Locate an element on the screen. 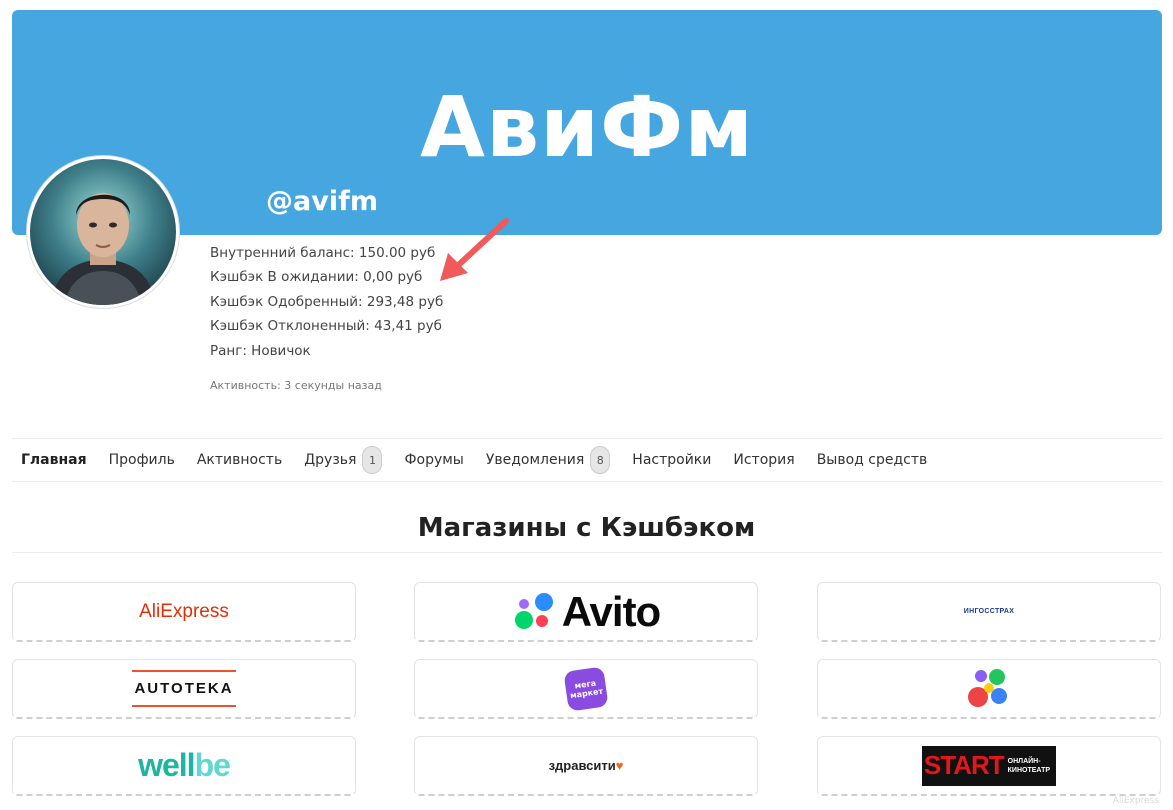  shop-card-zdravcity: здравсити♥ is located at coordinates (586, 766).